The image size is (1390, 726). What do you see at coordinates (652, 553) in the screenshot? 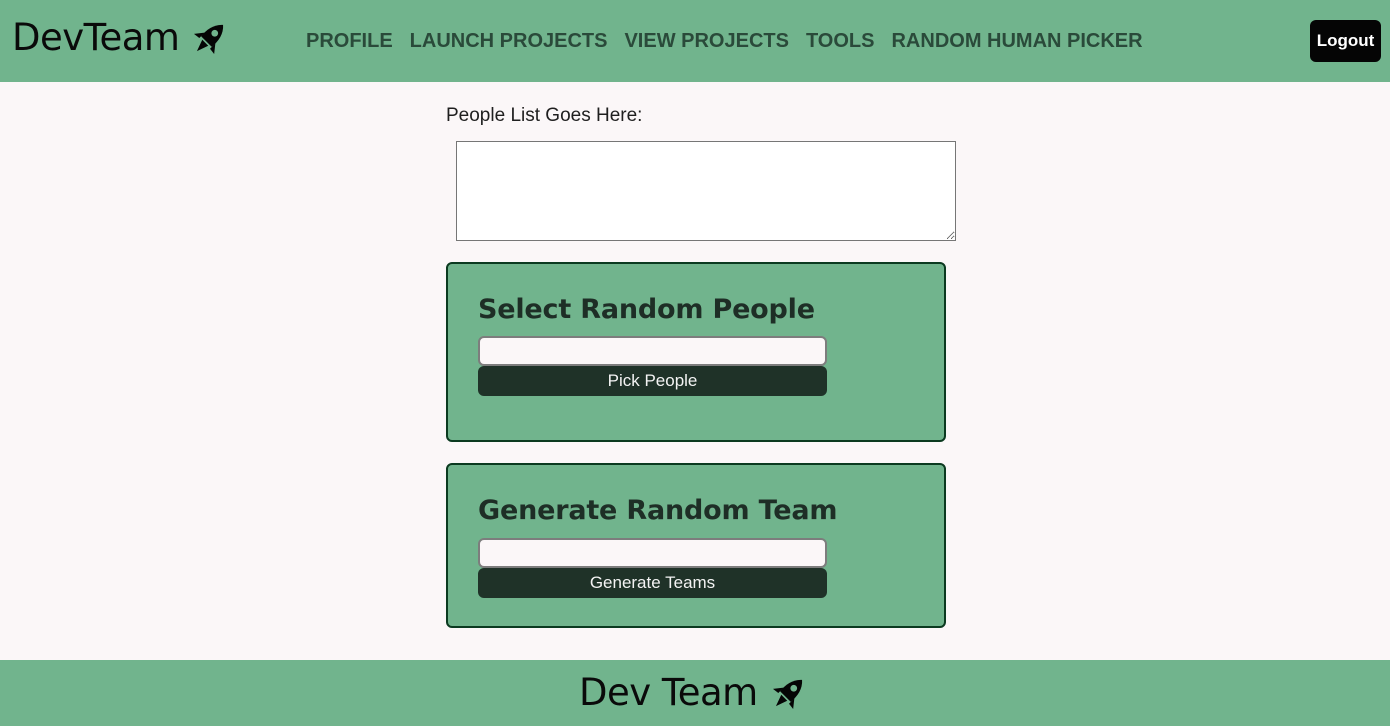
I see `team-count-input` at bounding box center [652, 553].